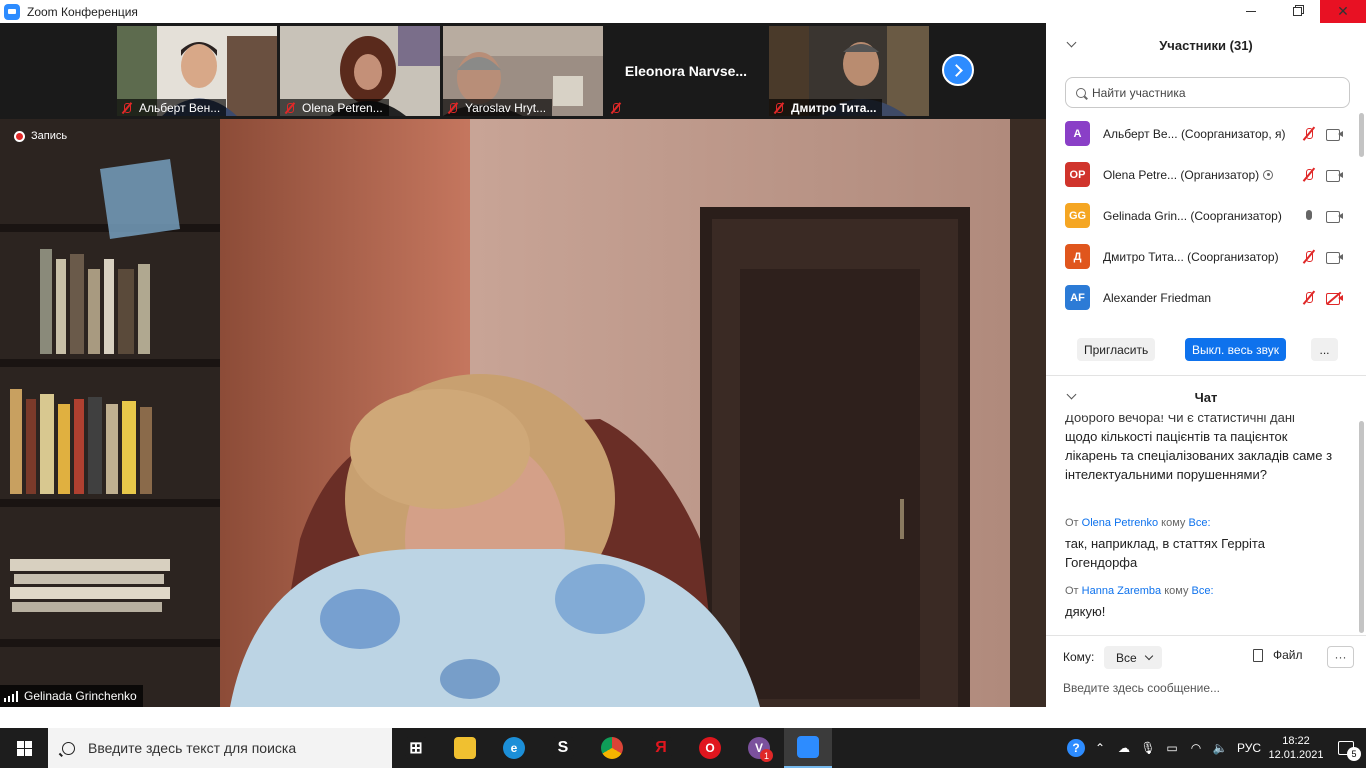  I want to click on participant-row: AF Alexander Friedman, so click(1201, 297).